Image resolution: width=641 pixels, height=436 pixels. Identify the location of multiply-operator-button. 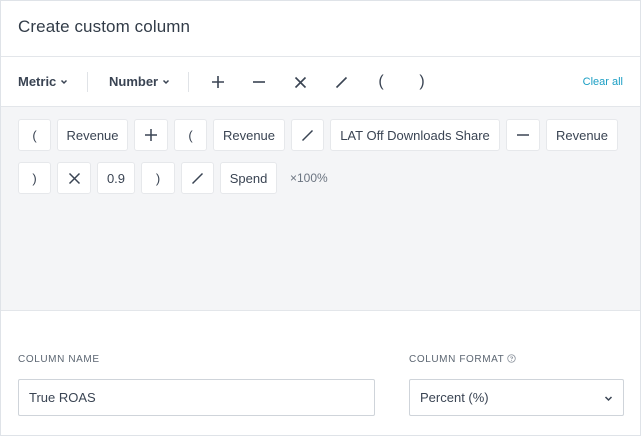
(300, 82).